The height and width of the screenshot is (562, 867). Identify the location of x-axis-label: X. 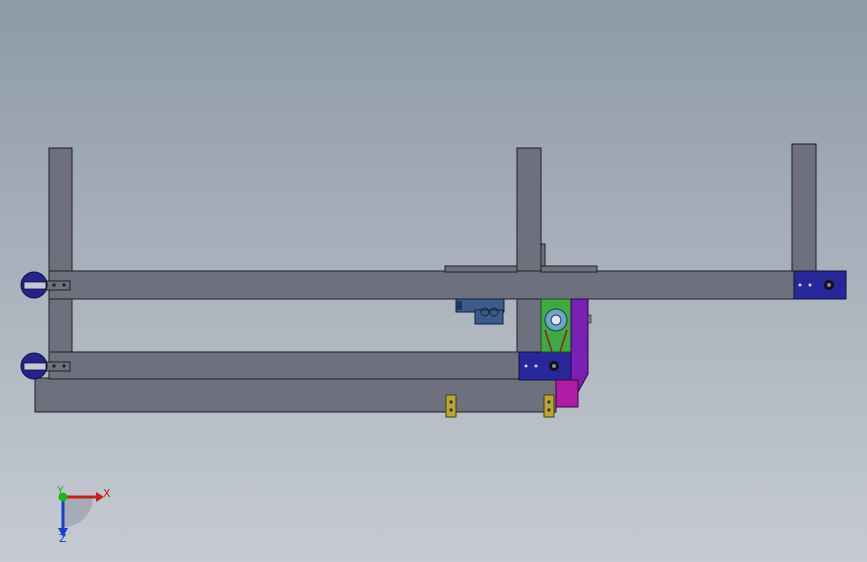
(107, 493).